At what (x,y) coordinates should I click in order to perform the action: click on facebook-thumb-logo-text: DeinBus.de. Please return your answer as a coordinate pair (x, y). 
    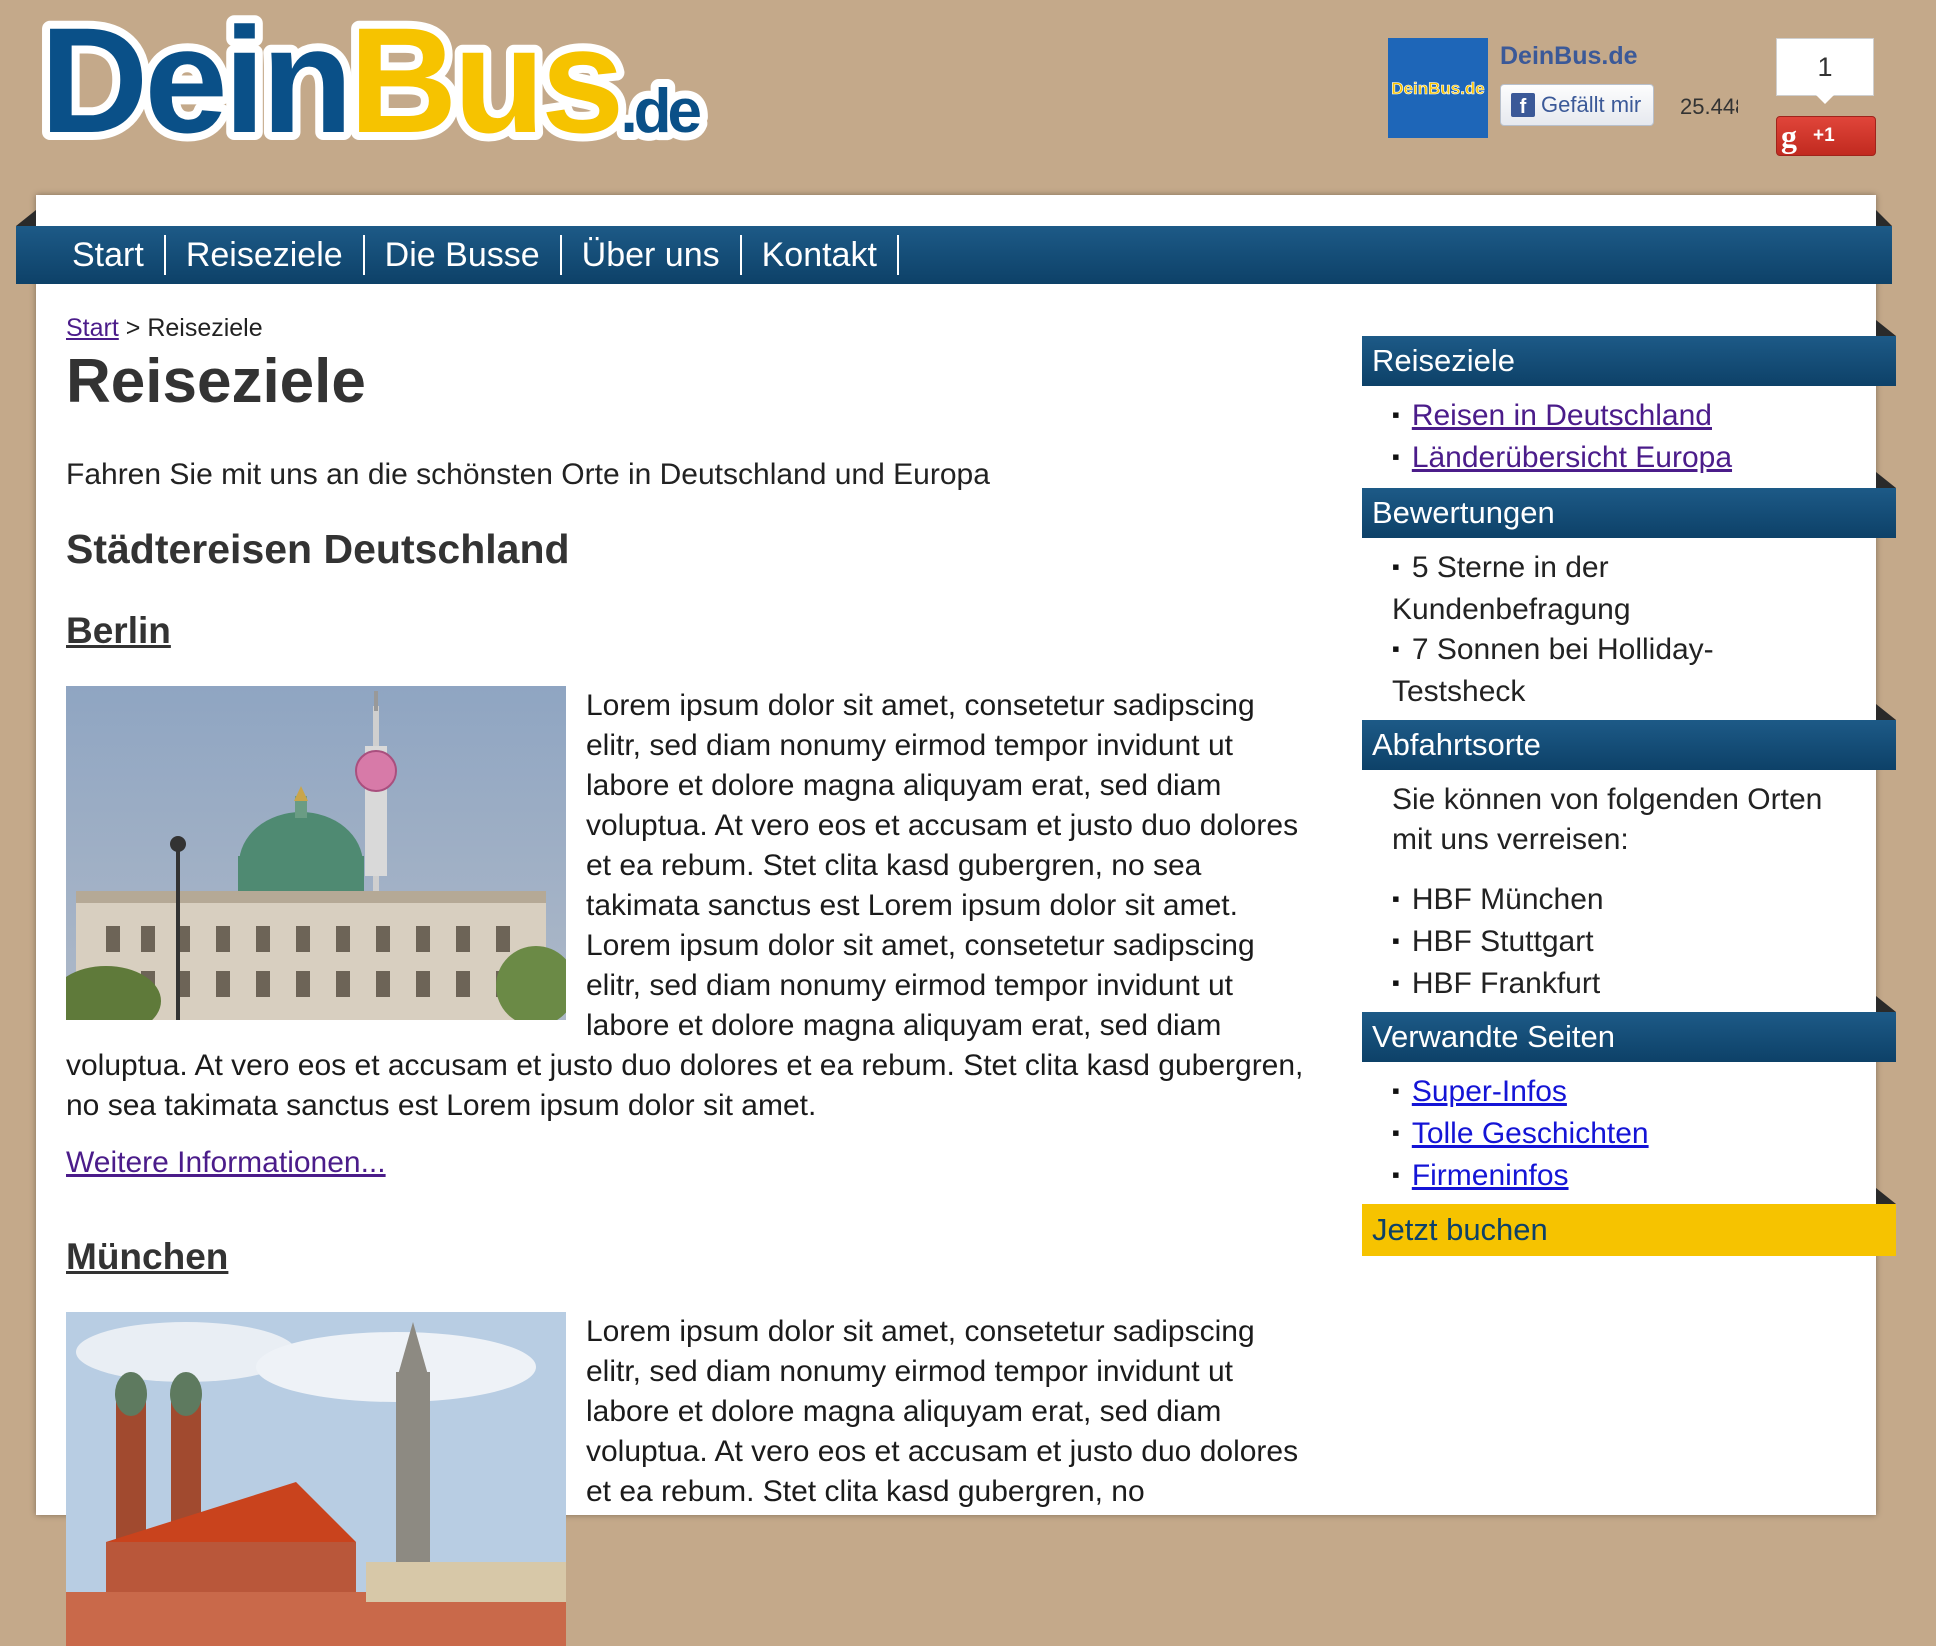
    Looking at the image, I should click on (1438, 88).